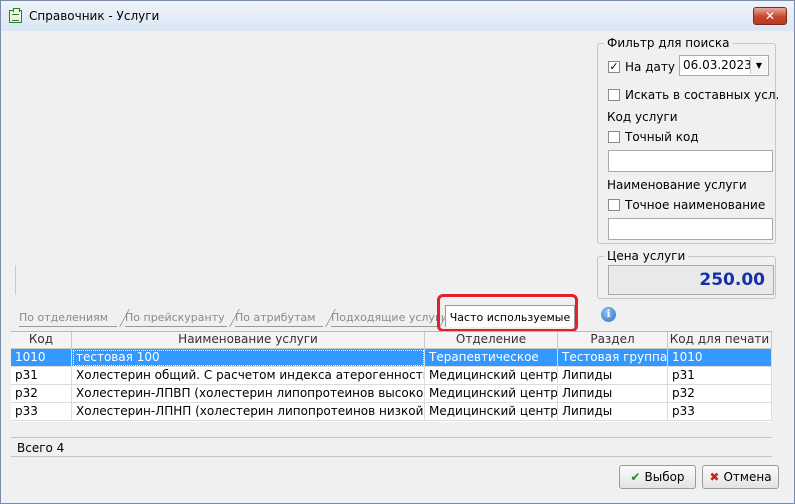 The image size is (795, 504). I want to click on clipboard-icon, so click(15, 15).